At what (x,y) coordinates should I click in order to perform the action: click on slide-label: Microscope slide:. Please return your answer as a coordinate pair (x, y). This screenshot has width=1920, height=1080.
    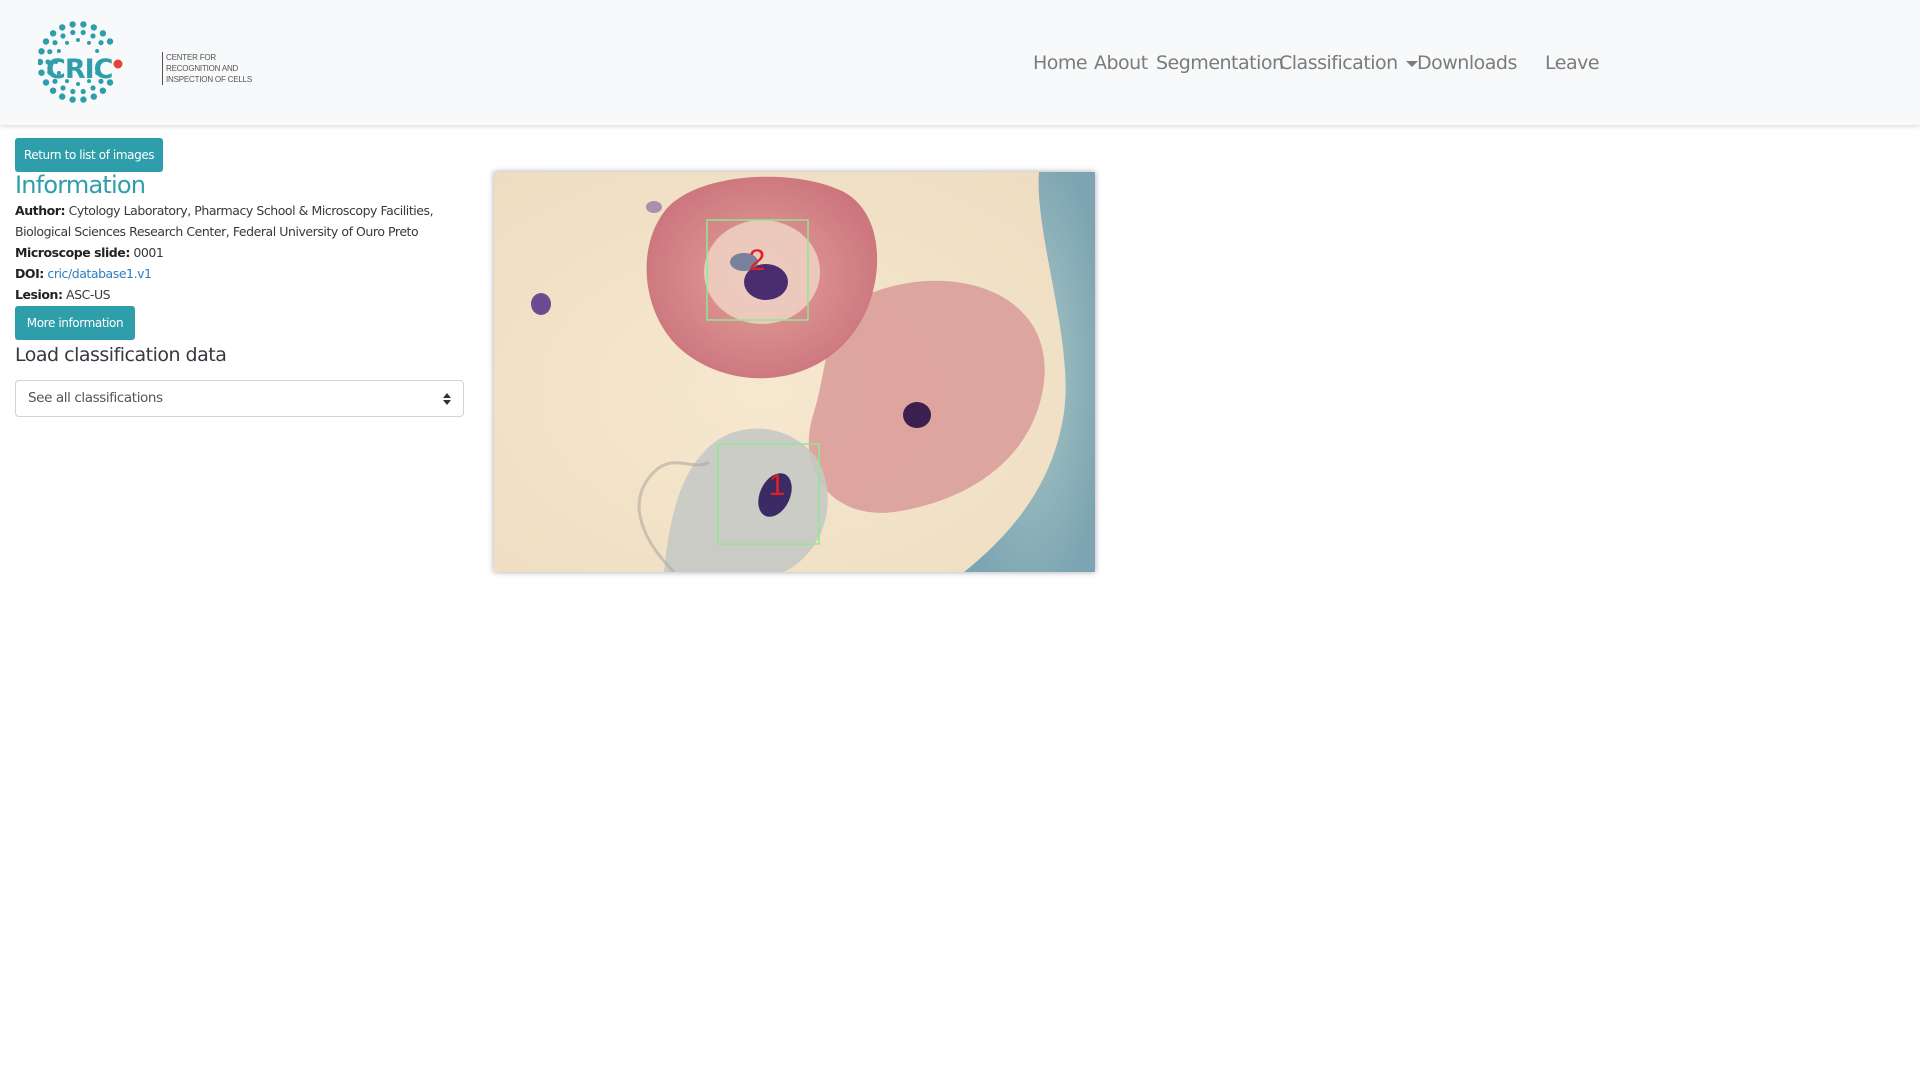
    Looking at the image, I should click on (72, 252).